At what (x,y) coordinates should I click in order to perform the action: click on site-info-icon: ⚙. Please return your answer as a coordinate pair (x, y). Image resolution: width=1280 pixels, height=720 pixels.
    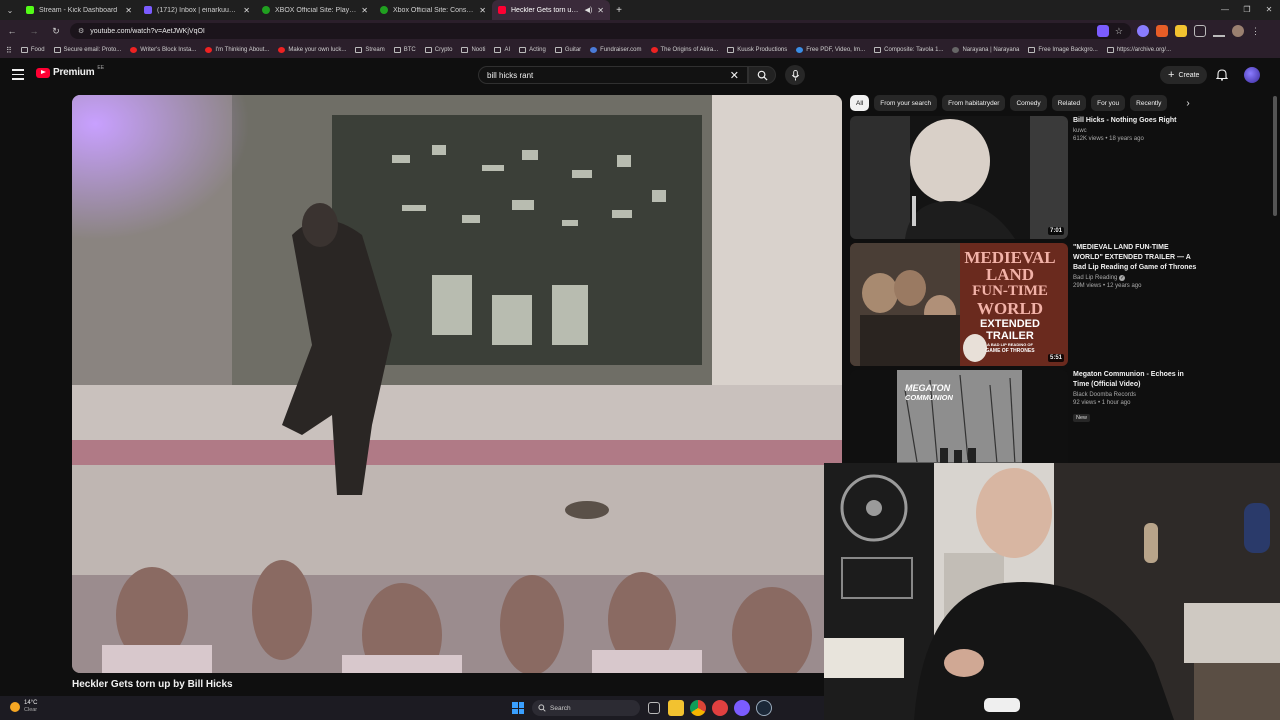
    Looking at the image, I should click on (81, 31).